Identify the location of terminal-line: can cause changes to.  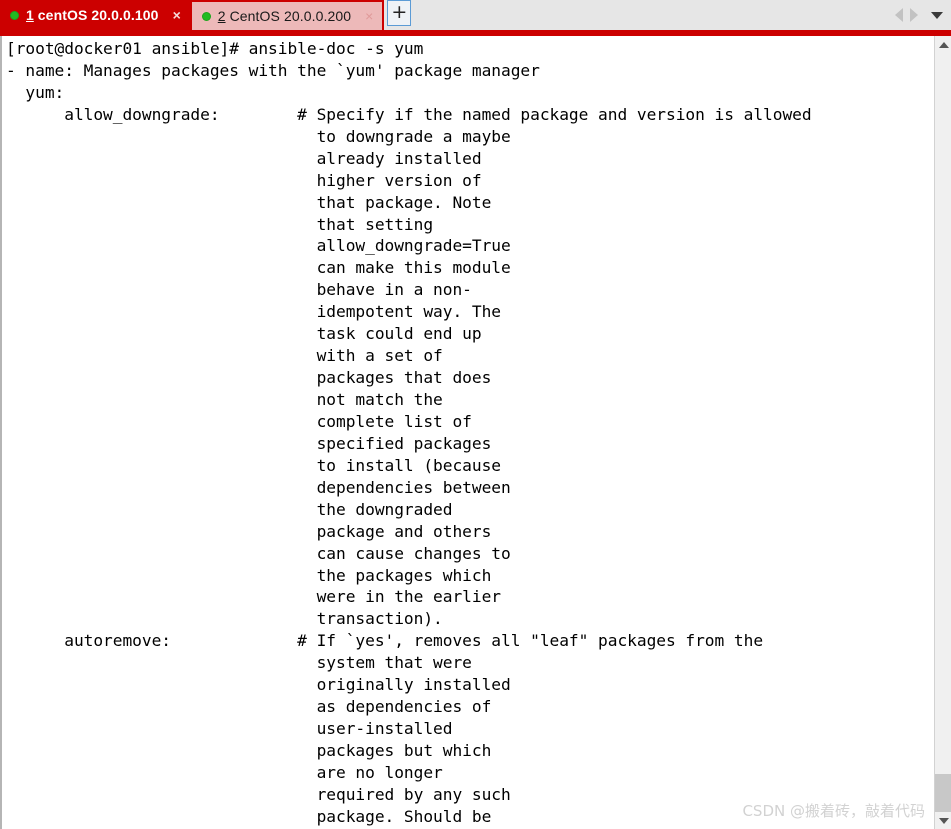
(258, 553).